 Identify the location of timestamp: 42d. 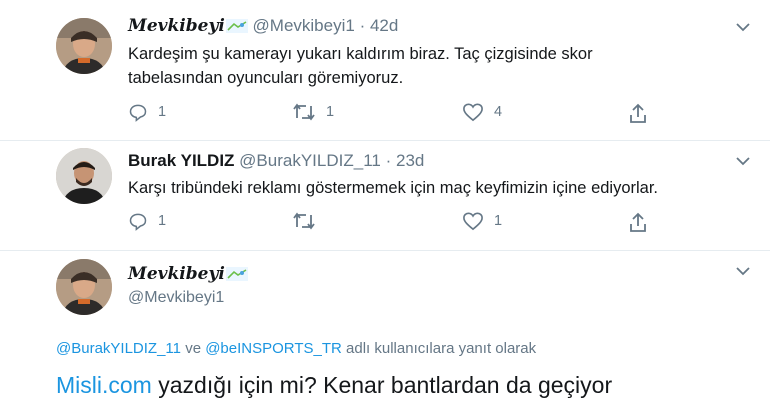
(384, 25).